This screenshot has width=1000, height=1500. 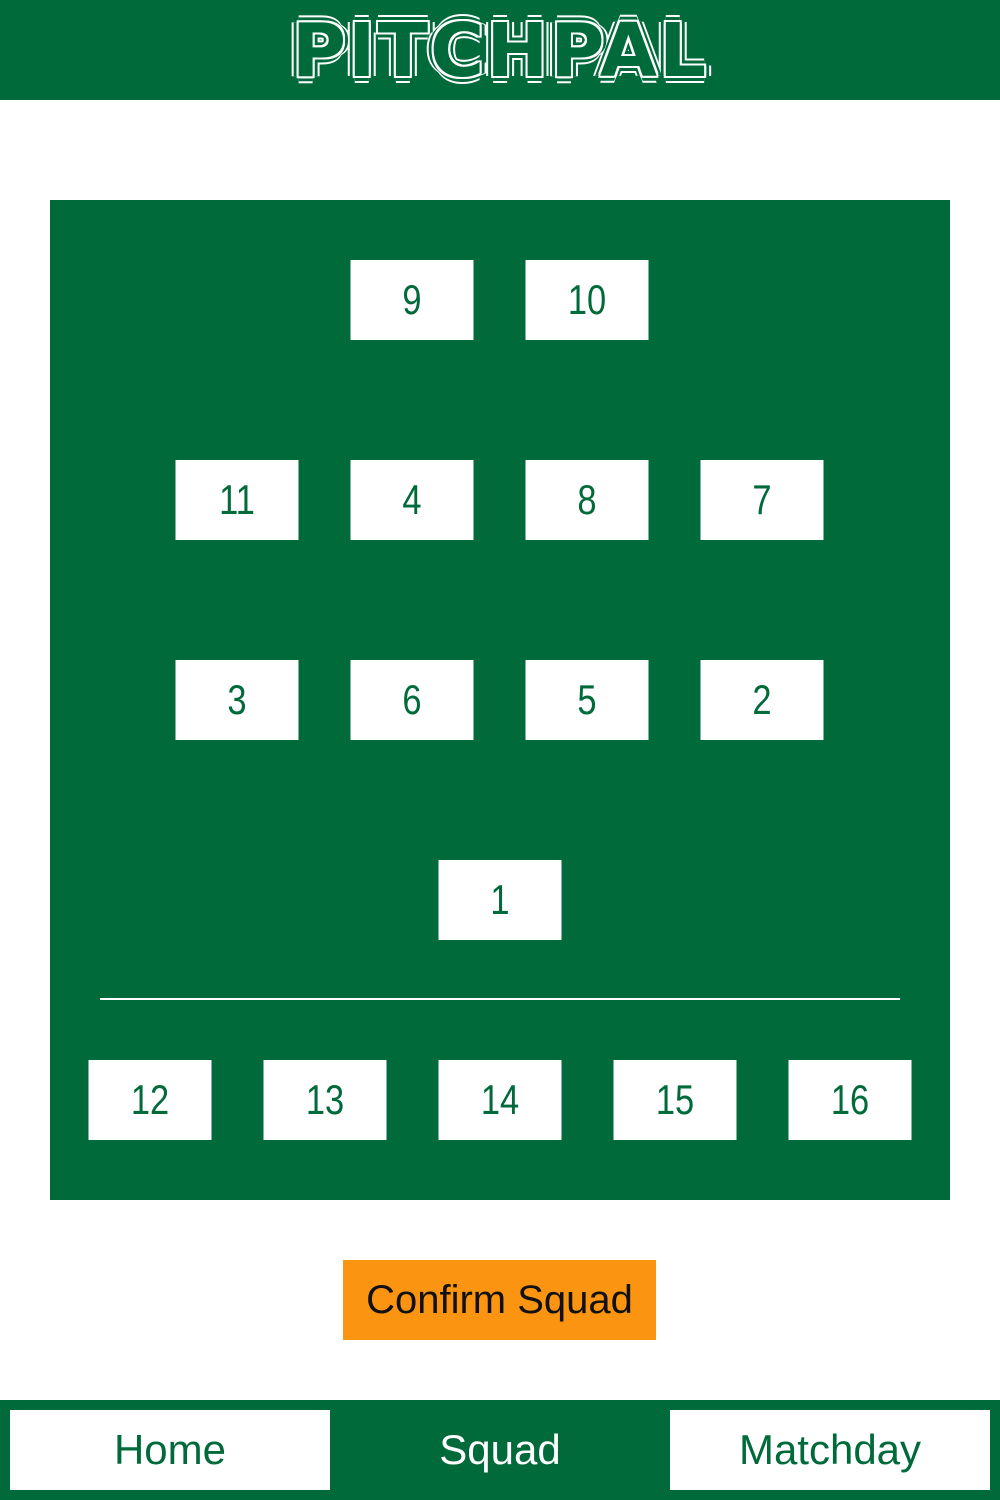 I want to click on position-slot: 9, so click(x=412, y=300).